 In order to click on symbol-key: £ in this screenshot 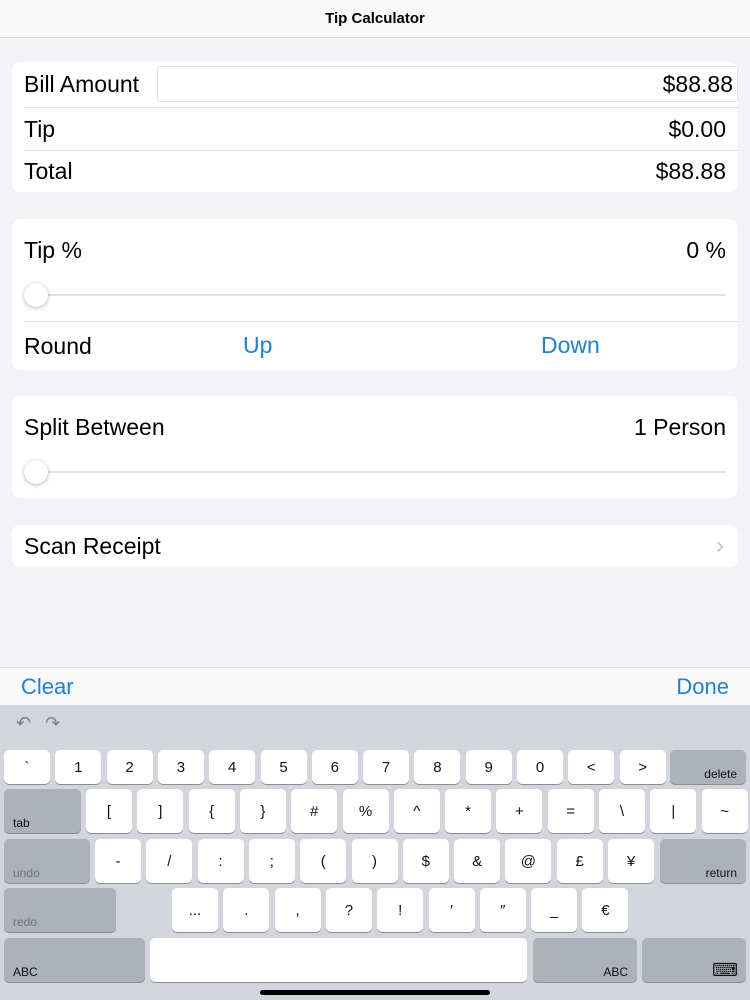, I will do `click(579, 861)`.